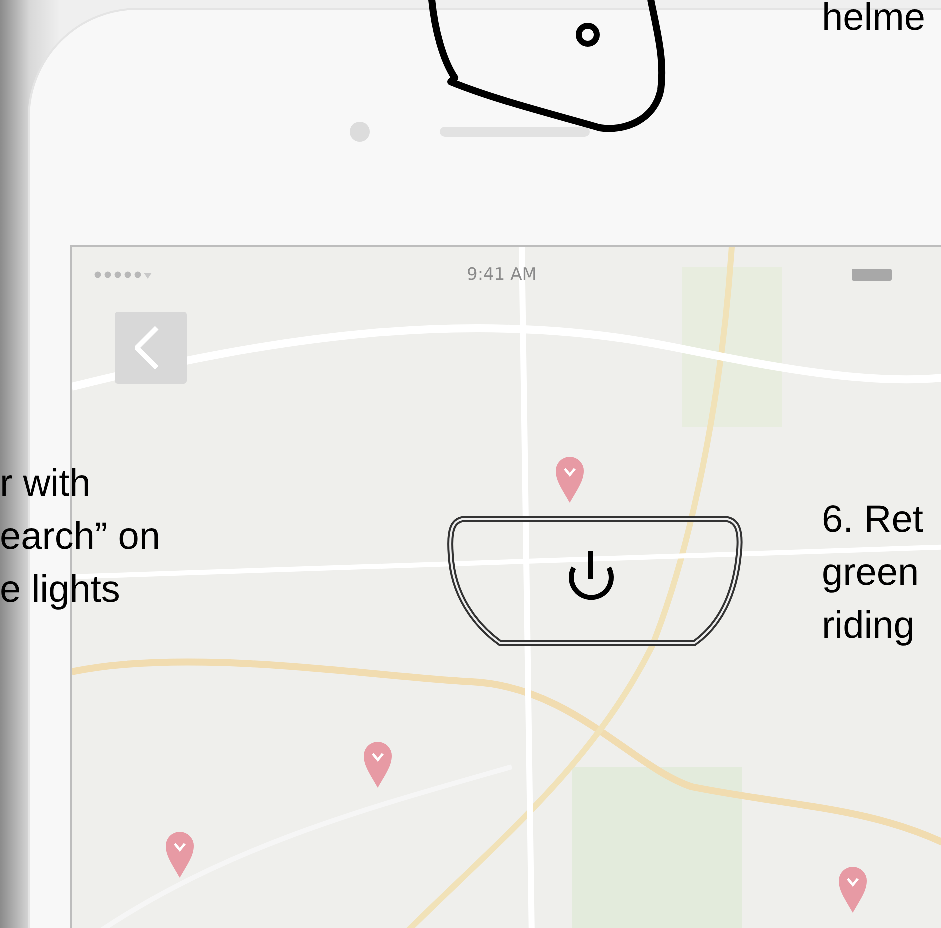 Image resolution: width=941 pixels, height=928 pixels. Describe the element at coordinates (502, 275) in the screenshot. I see `status-time: 9:41 AM` at that location.